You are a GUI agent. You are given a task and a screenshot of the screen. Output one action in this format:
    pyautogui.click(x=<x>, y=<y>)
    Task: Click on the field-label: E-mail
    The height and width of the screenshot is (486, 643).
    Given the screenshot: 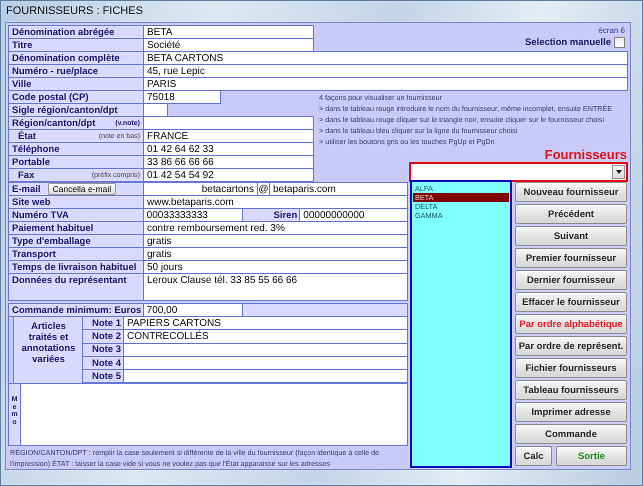 What is the action you would take?
    pyautogui.click(x=26, y=189)
    